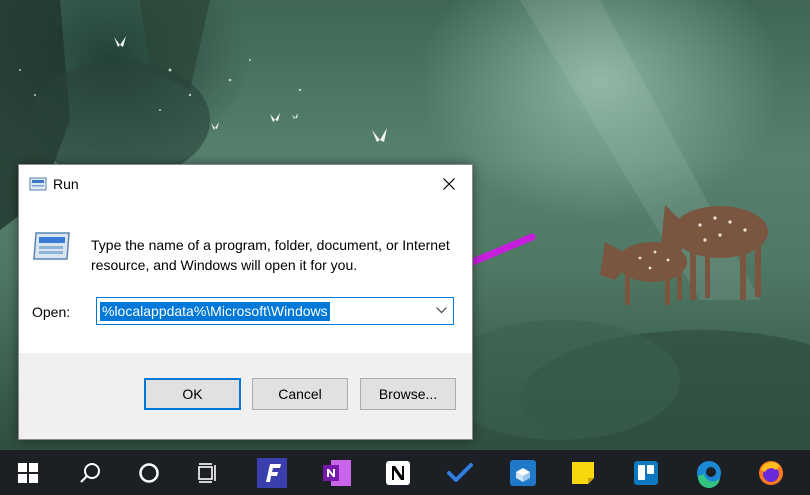  What do you see at coordinates (149, 472) in the screenshot?
I see `cortana-icon` at bounding box center [149, 472].